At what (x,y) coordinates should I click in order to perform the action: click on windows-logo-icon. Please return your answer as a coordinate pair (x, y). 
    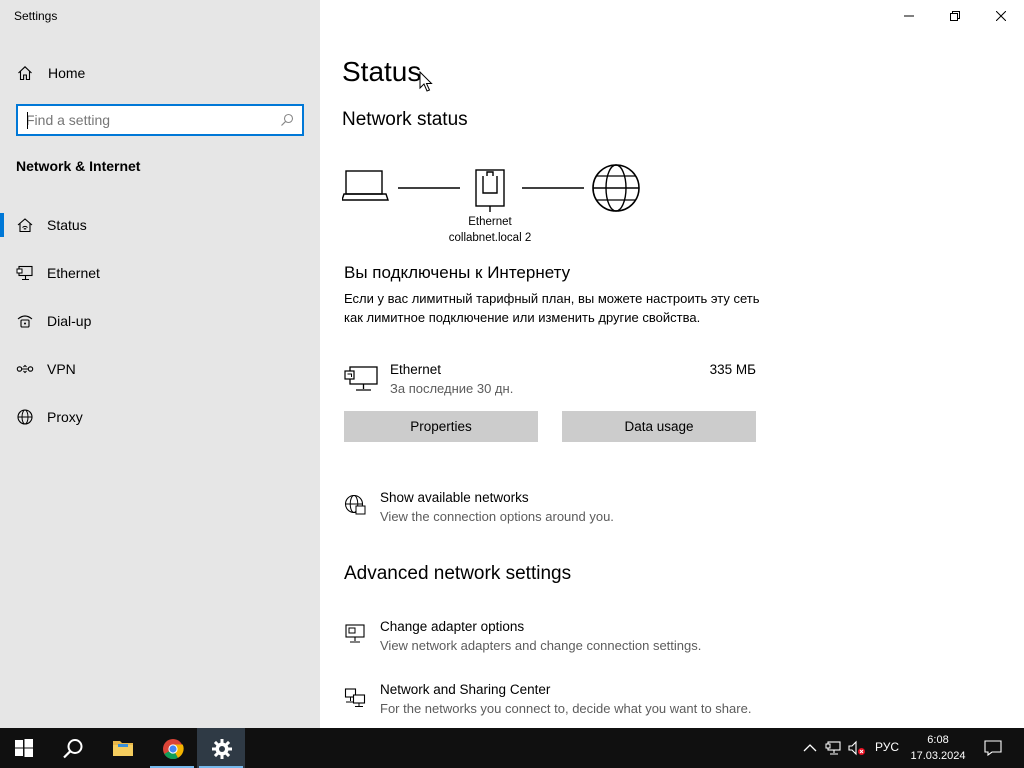
    Looking at the image, I should click on (24, 748).